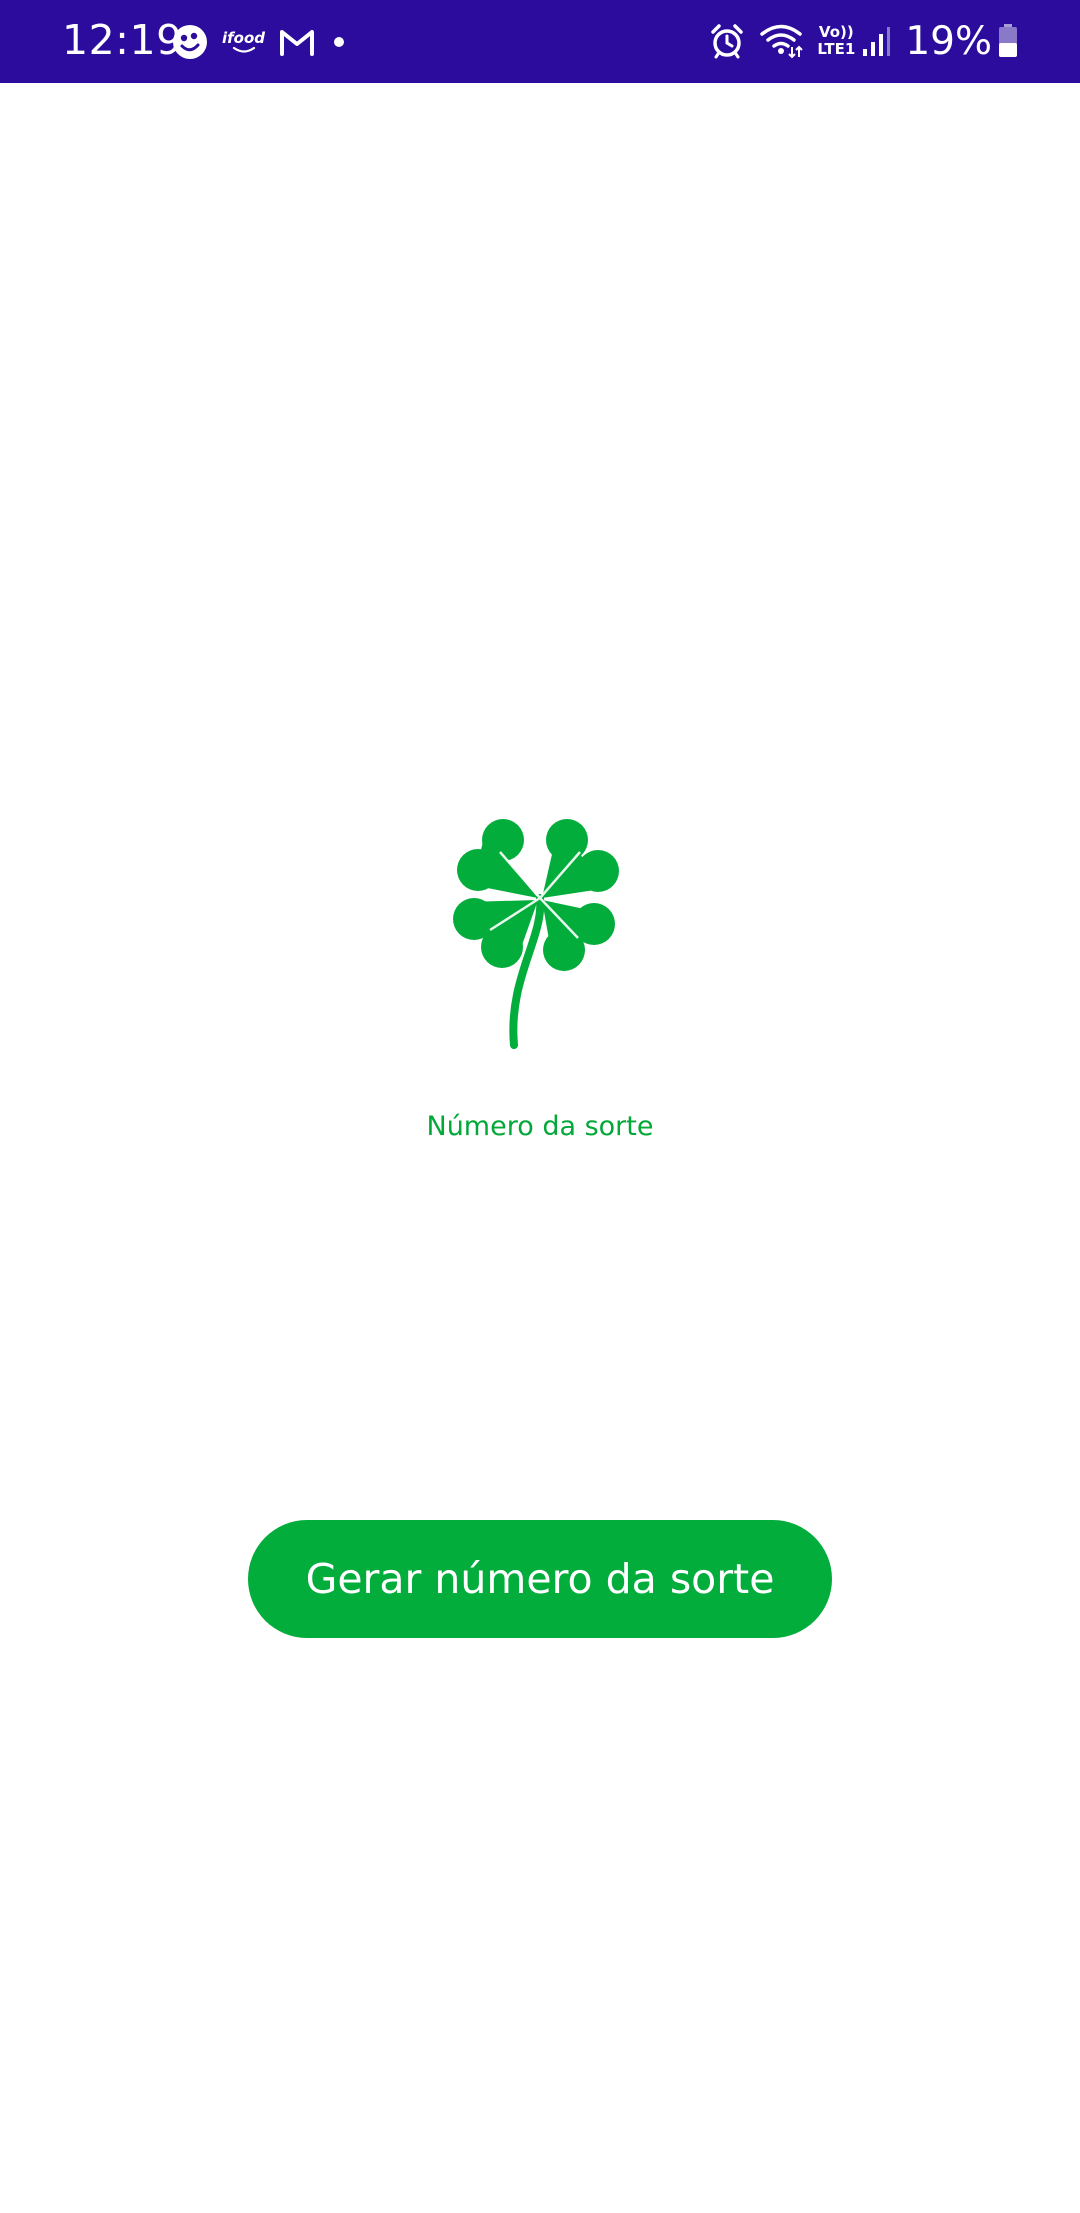  What do you see at coordinates (836, 49) in the screenshot?
I see `volte-bottom-label: LTE1` at bounding box center [836, 49].